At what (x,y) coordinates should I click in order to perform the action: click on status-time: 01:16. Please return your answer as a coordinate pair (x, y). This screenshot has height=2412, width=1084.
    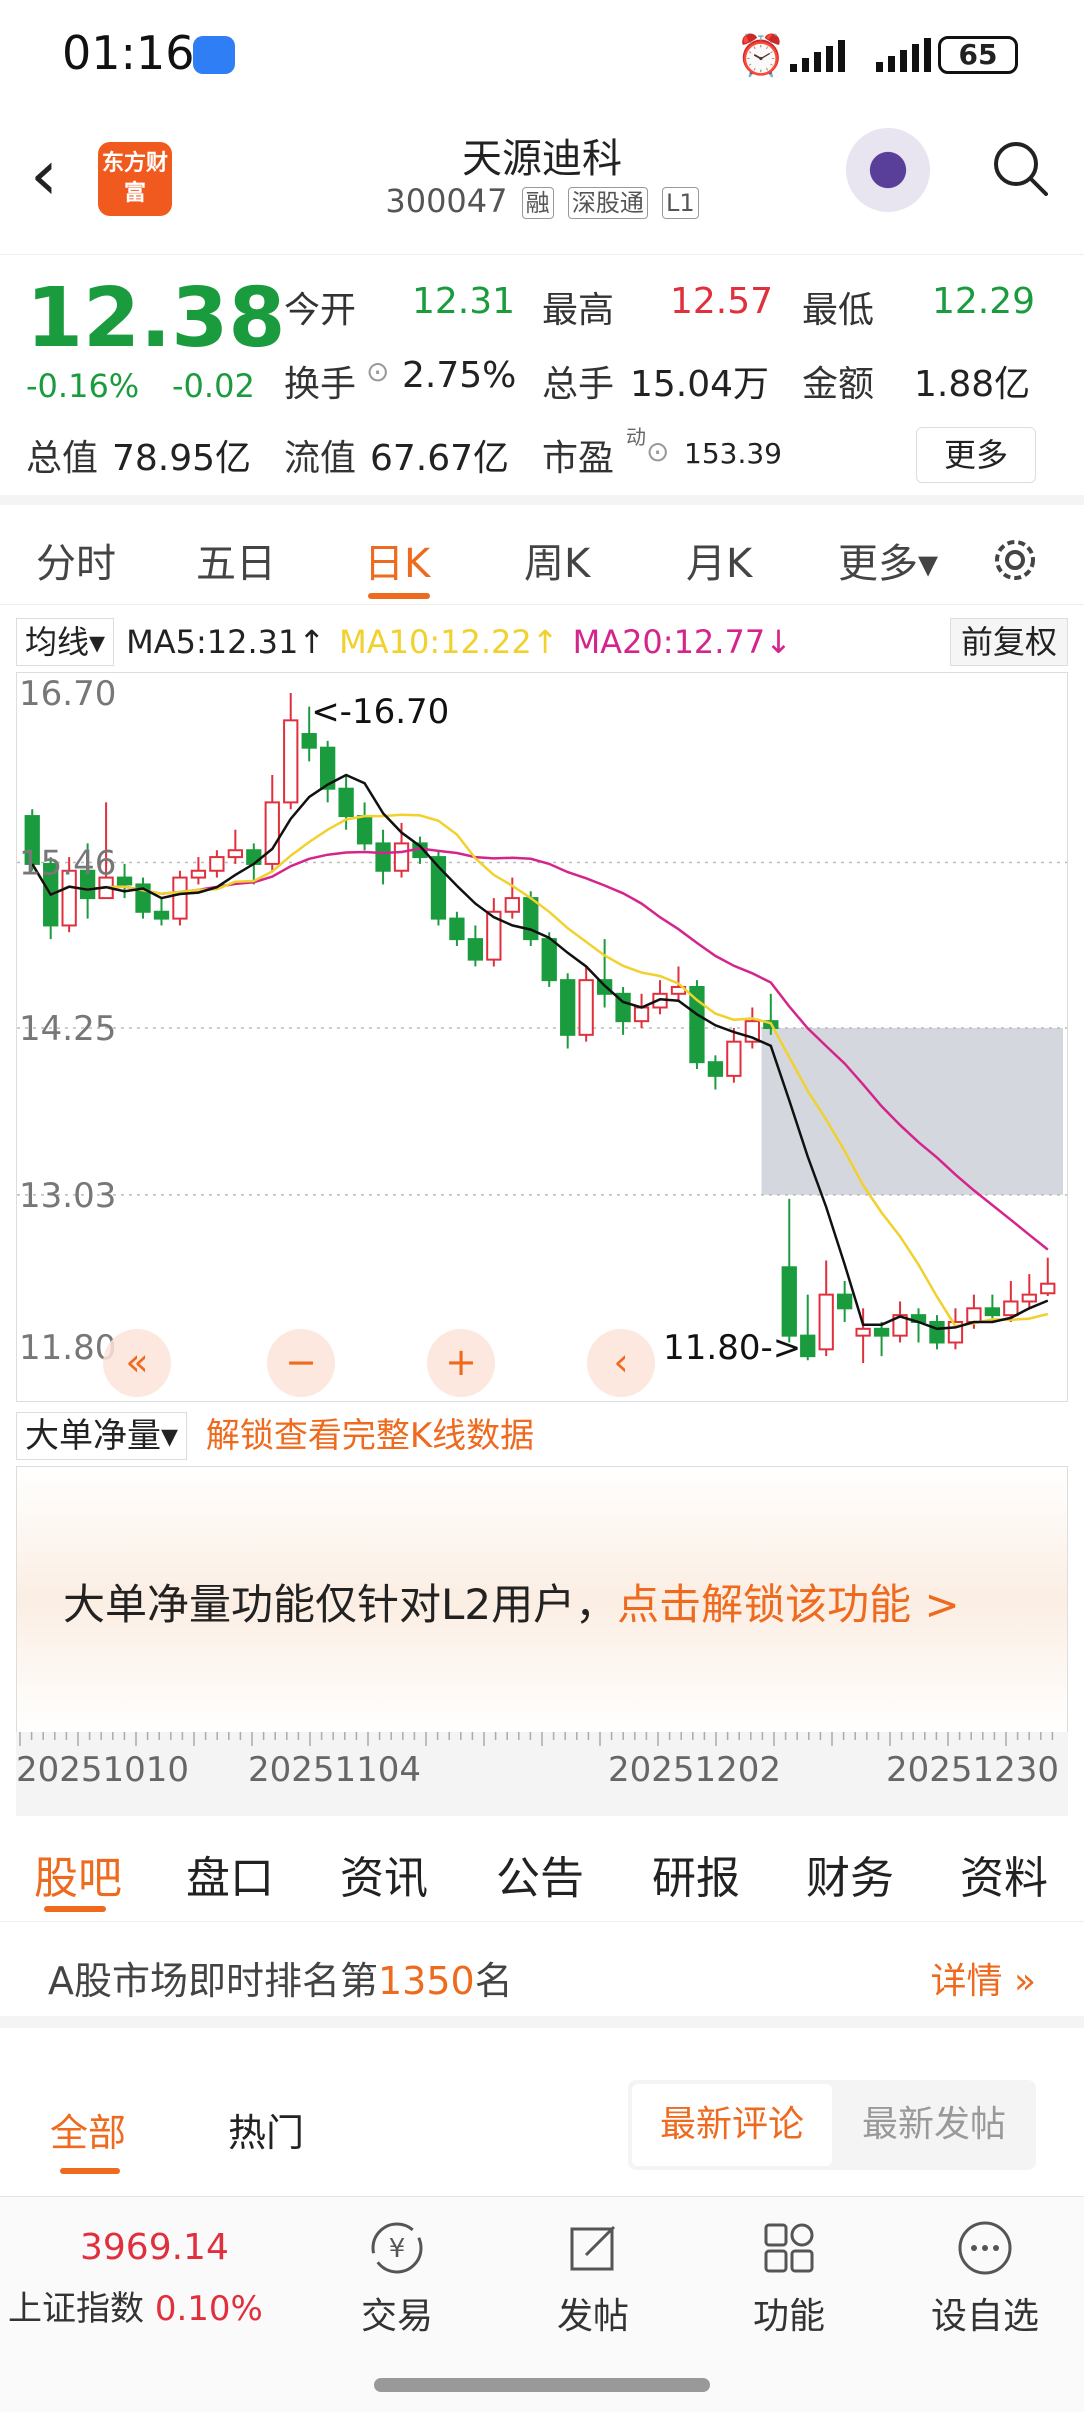
    Looking at the image, I should click on (128, 53).